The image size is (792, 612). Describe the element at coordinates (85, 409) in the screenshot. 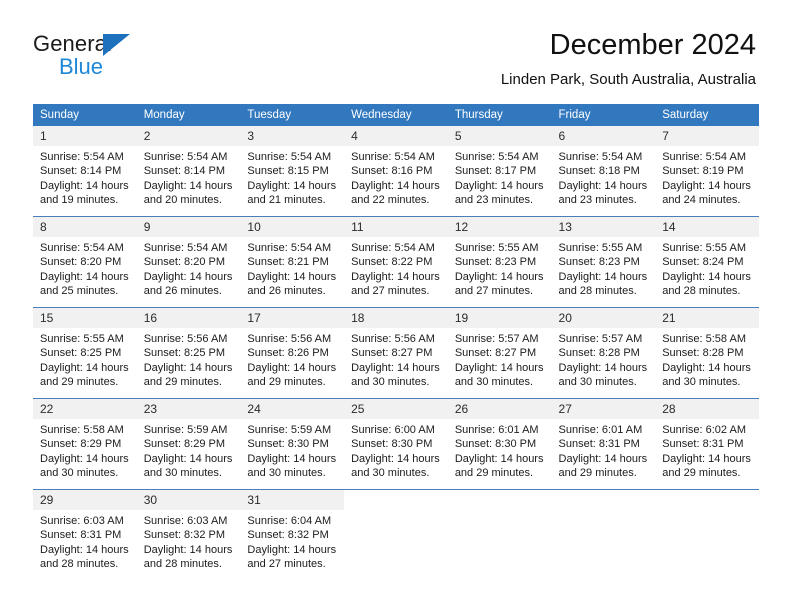

I see `day-number: 22` at that location.